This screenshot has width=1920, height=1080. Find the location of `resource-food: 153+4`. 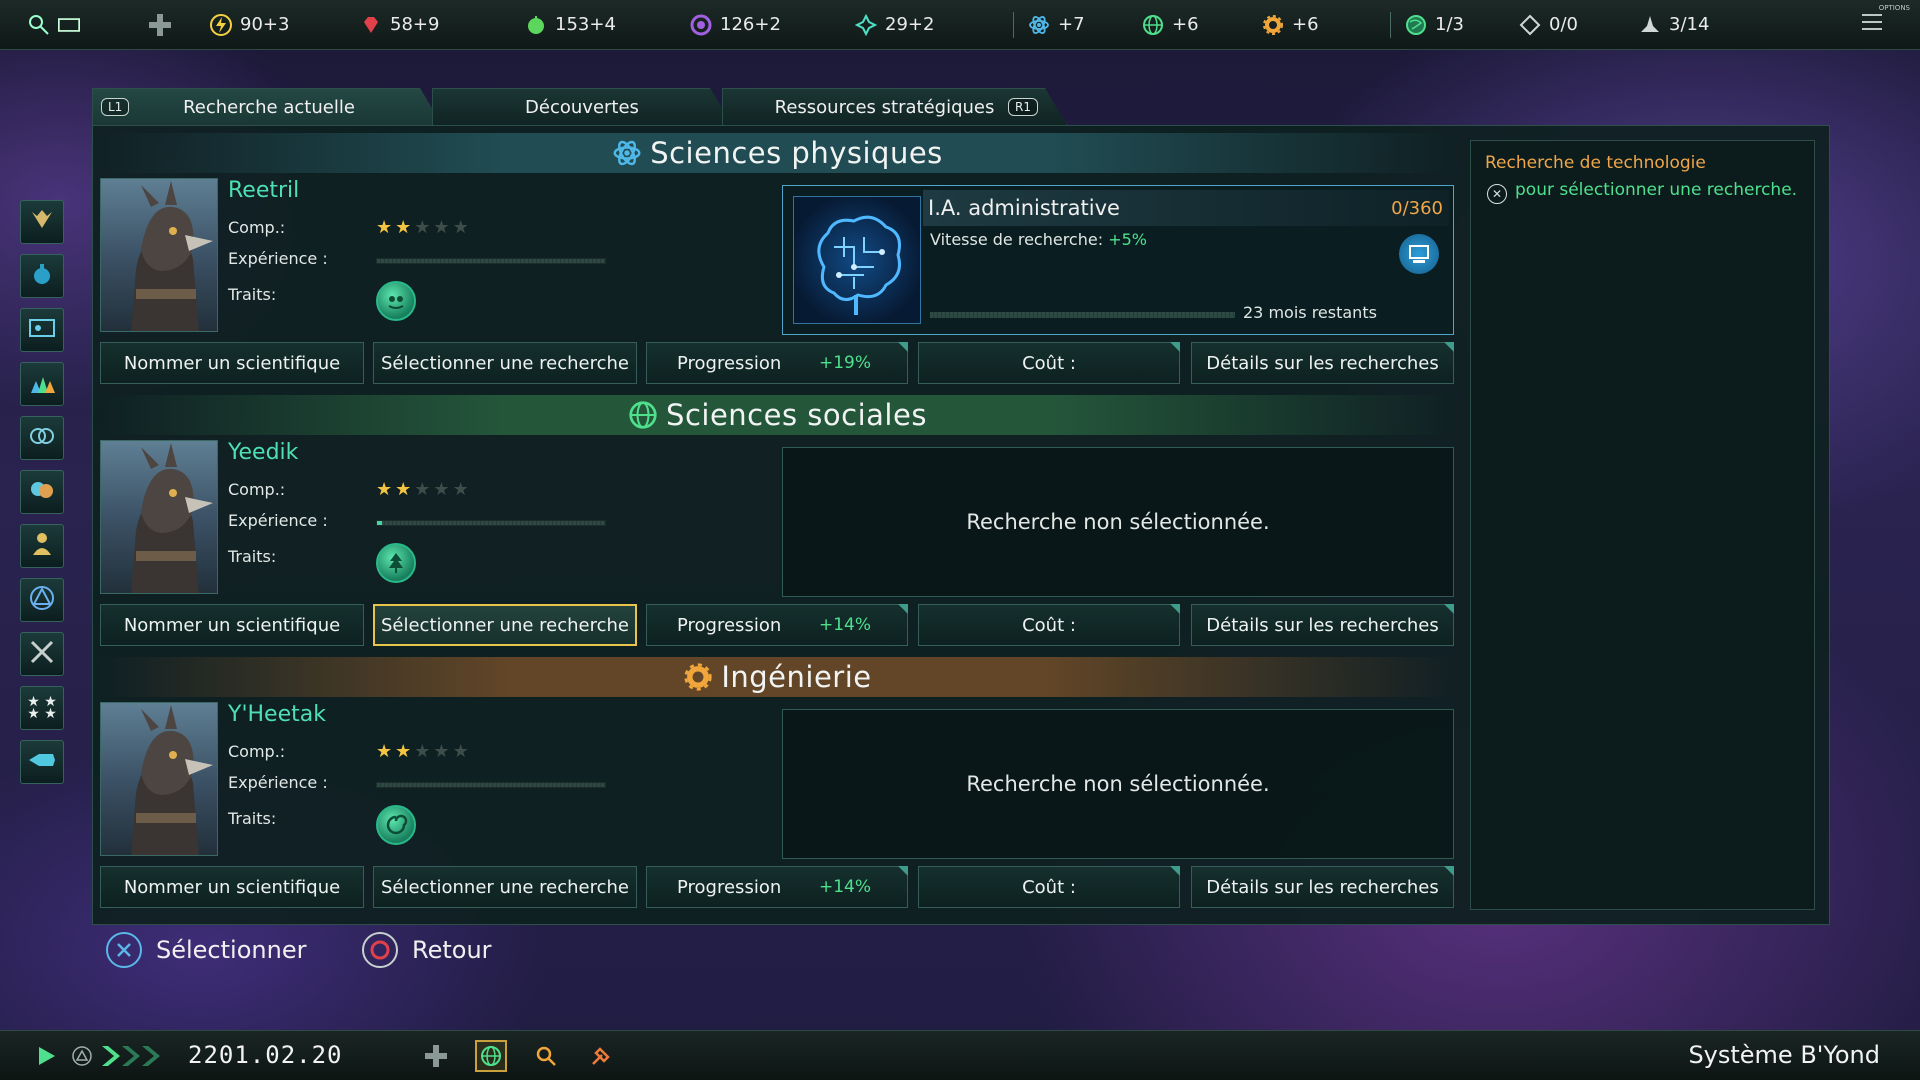

resource-food: 153+4 is located at coordinates (607, 24).